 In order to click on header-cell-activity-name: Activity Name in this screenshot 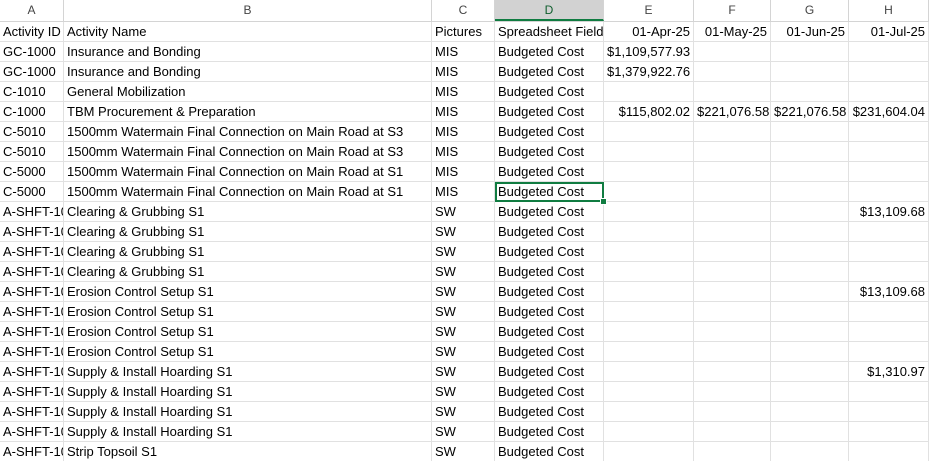, I will do `click(248, 32)`.